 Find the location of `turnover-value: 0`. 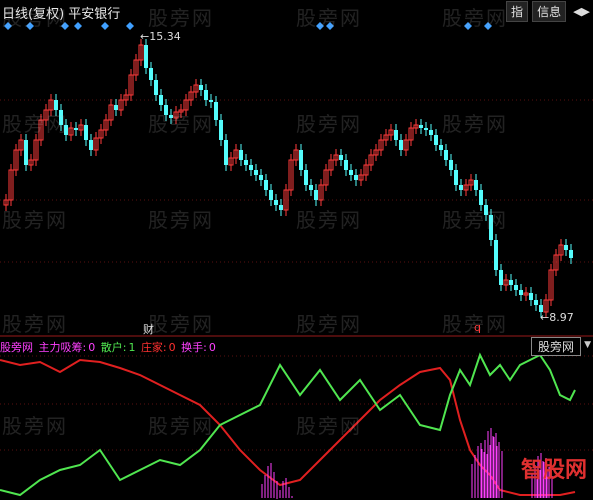

turnover-value: 0 is located at coordinates (212, 347).